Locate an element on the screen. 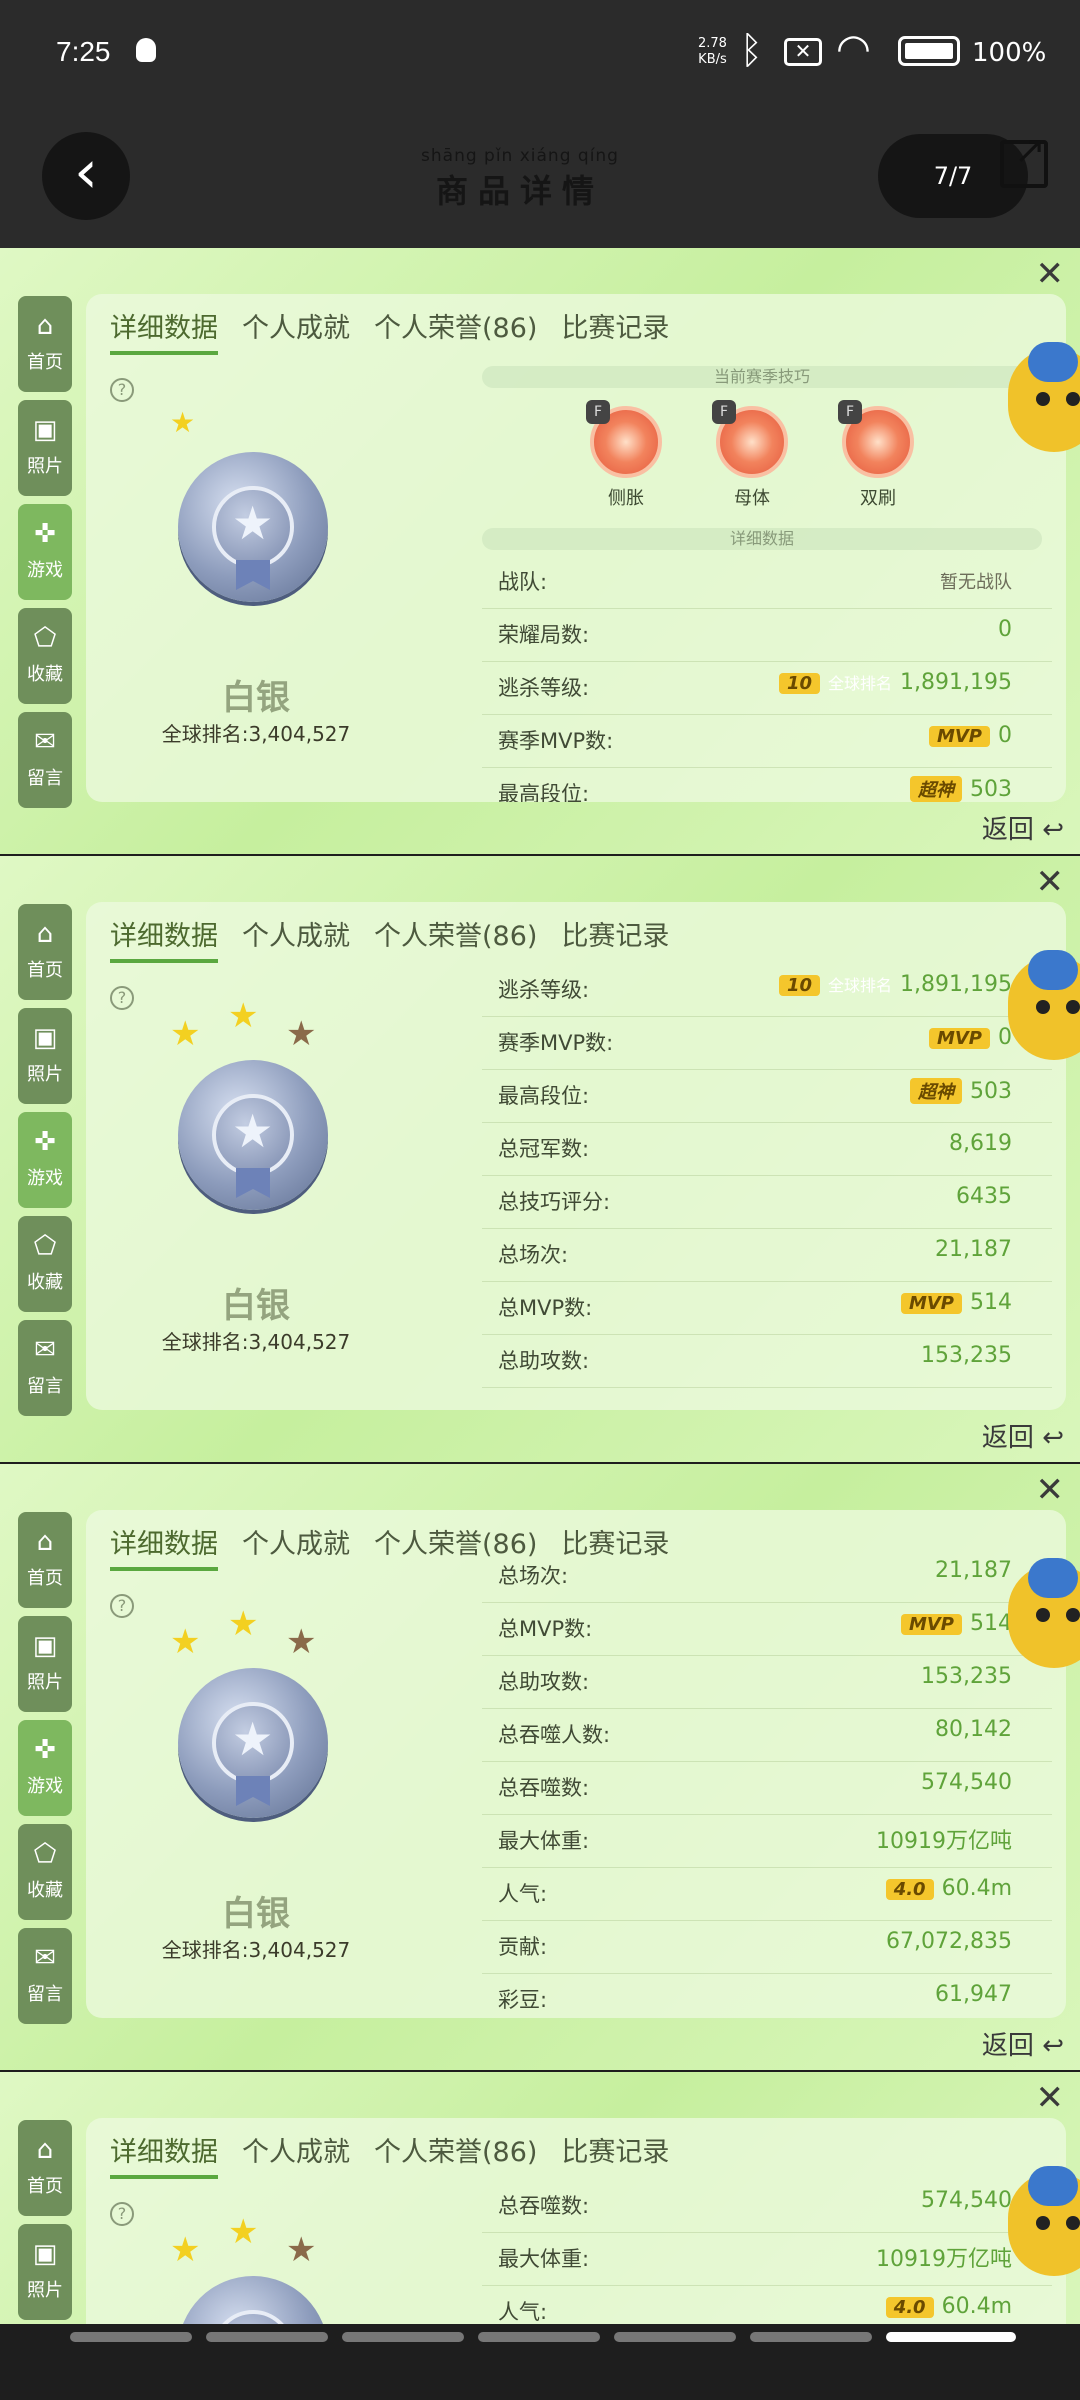 This screenshot has height=2400, width=1080. stat-row: 总场次: 21,187 is located at coordinates (767, 1576).